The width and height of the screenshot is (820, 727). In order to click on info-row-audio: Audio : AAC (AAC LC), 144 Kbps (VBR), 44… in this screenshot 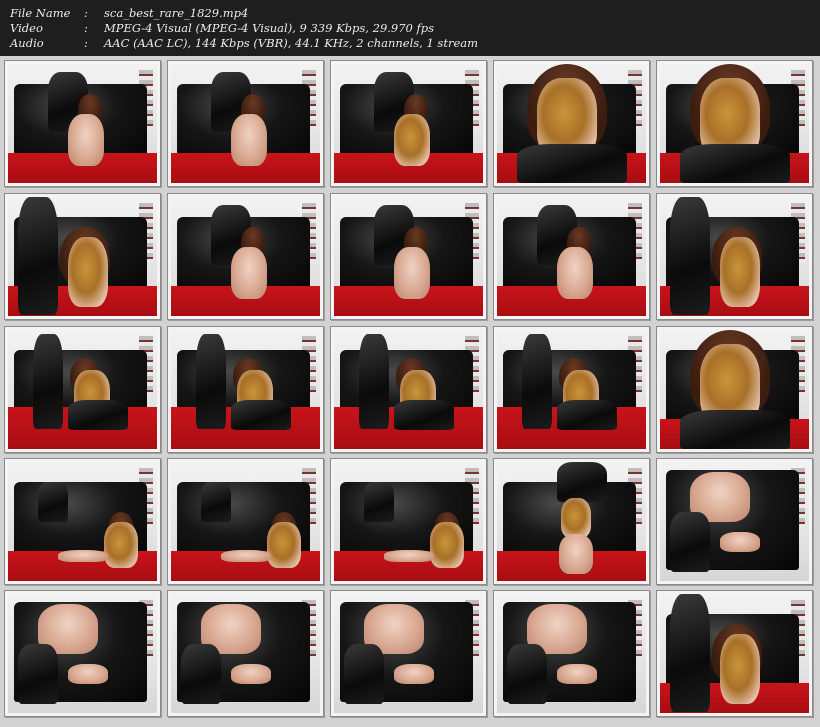, I will do `click(410, 43)`.